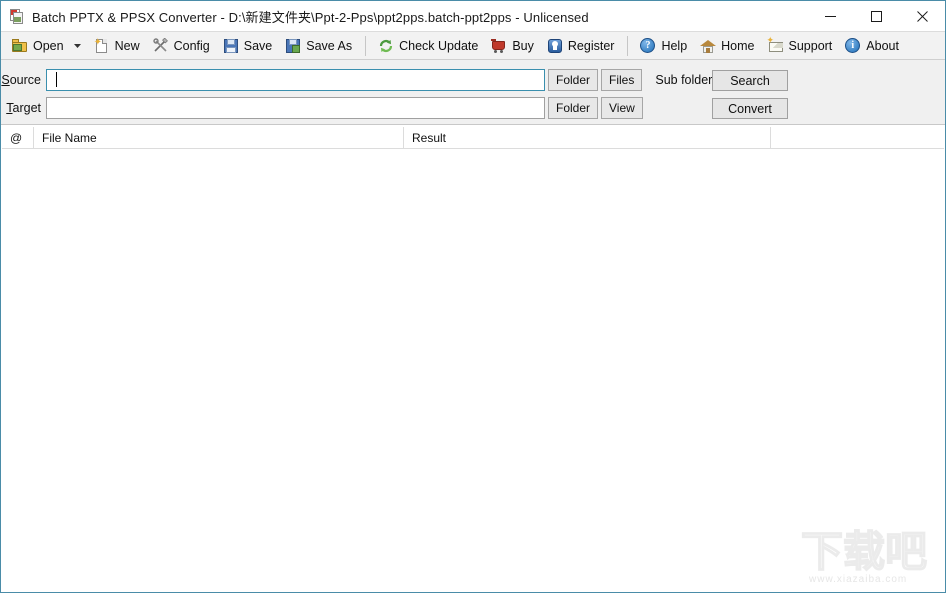  Describe the element at coordinates (386, 46) in the screenshot. I see `refresh-icon` at that location.